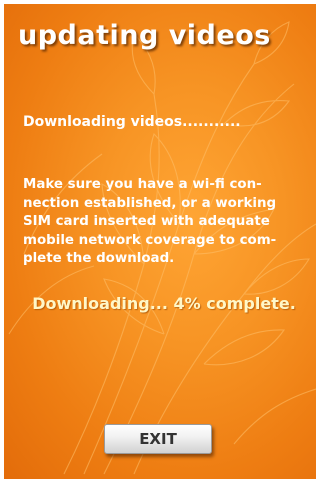 The image size is (320, 483). What do you see at coordinates (150, 203) in the screenshot?
I see `instructions-line: nection established, or a working` at bounding box center [150, 203].